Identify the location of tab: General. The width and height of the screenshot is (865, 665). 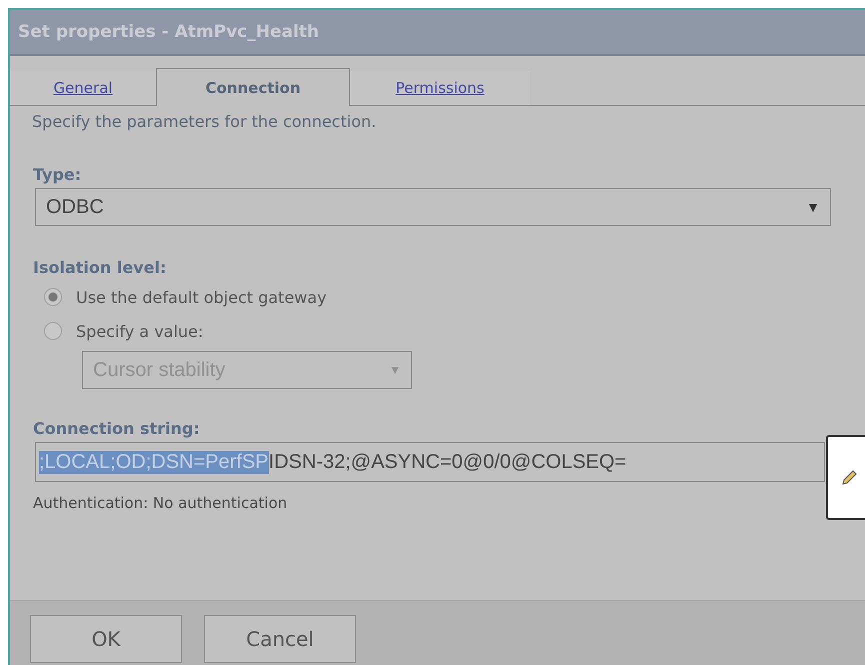
(83, 88).